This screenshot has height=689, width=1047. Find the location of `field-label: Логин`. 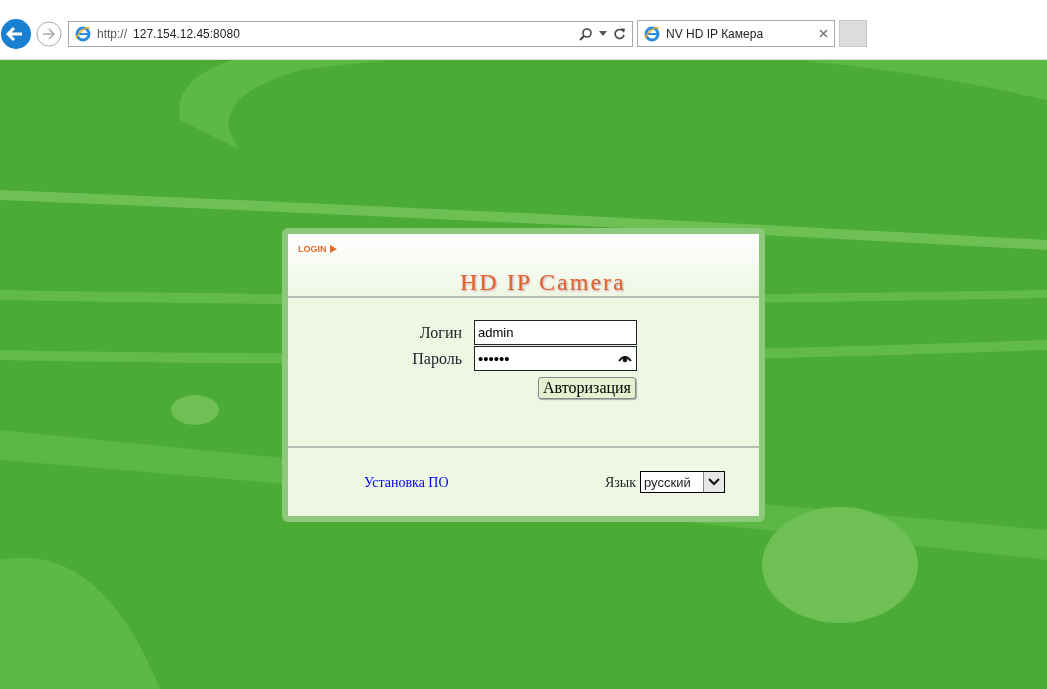

field-label: Логин is located at coordinates (440, 332).